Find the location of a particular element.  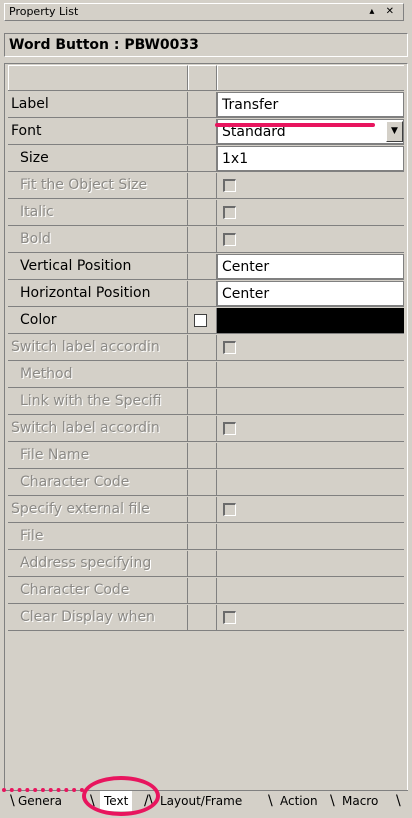

property-label: Bold is located at coordinates (98, 239).